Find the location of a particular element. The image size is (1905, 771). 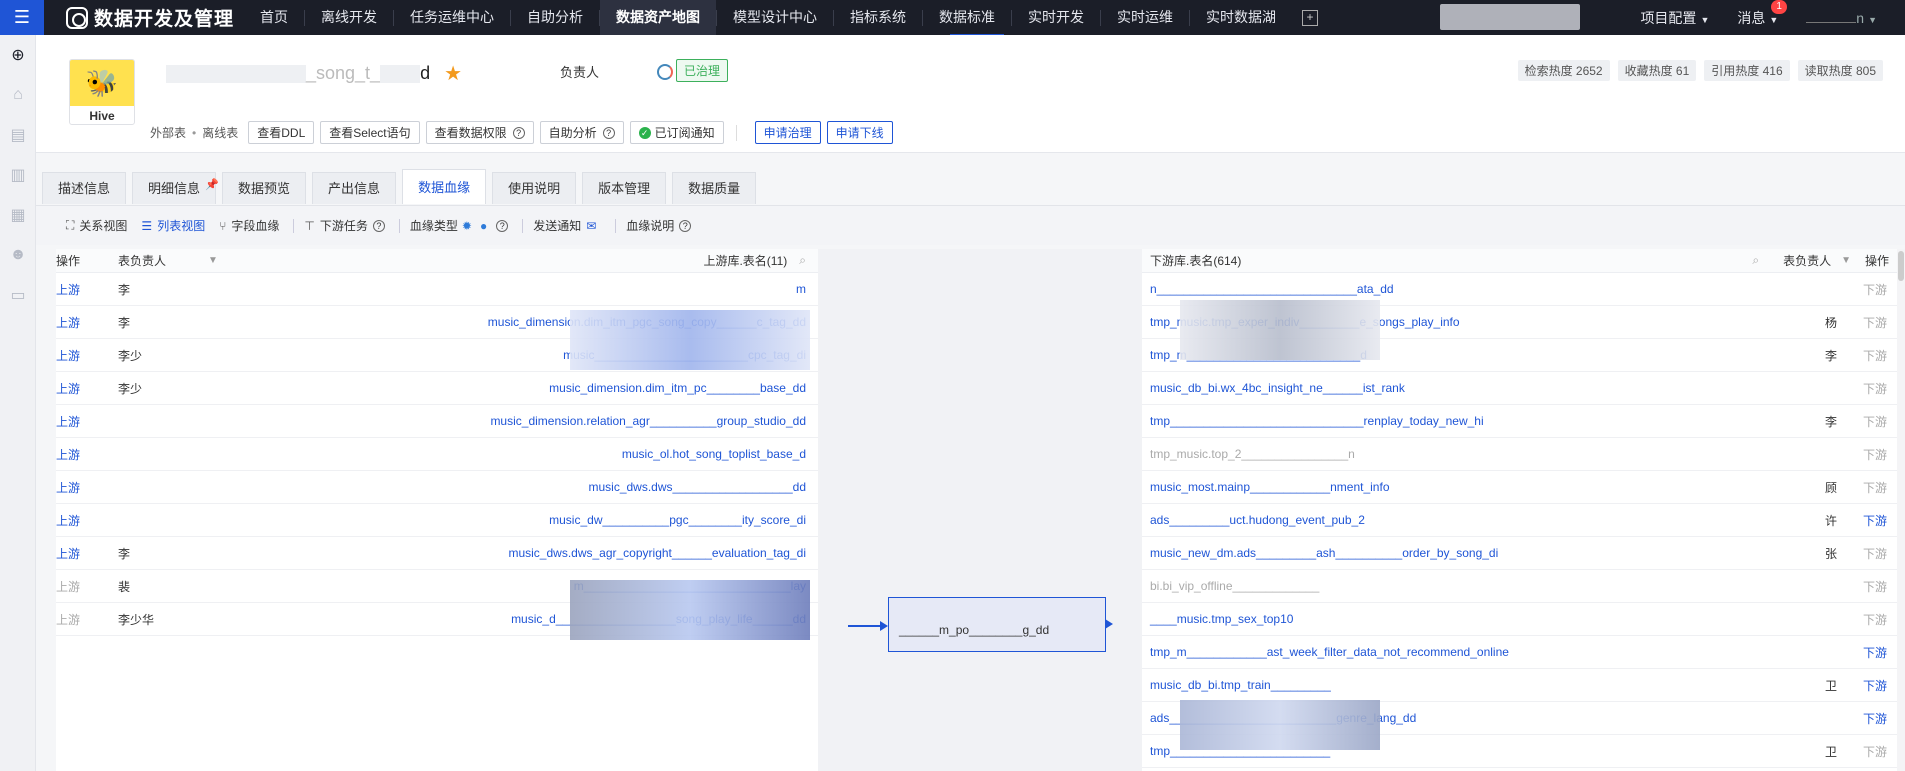

lineage-desc-button: 血缘说明? is located at coordinates (659, 225).